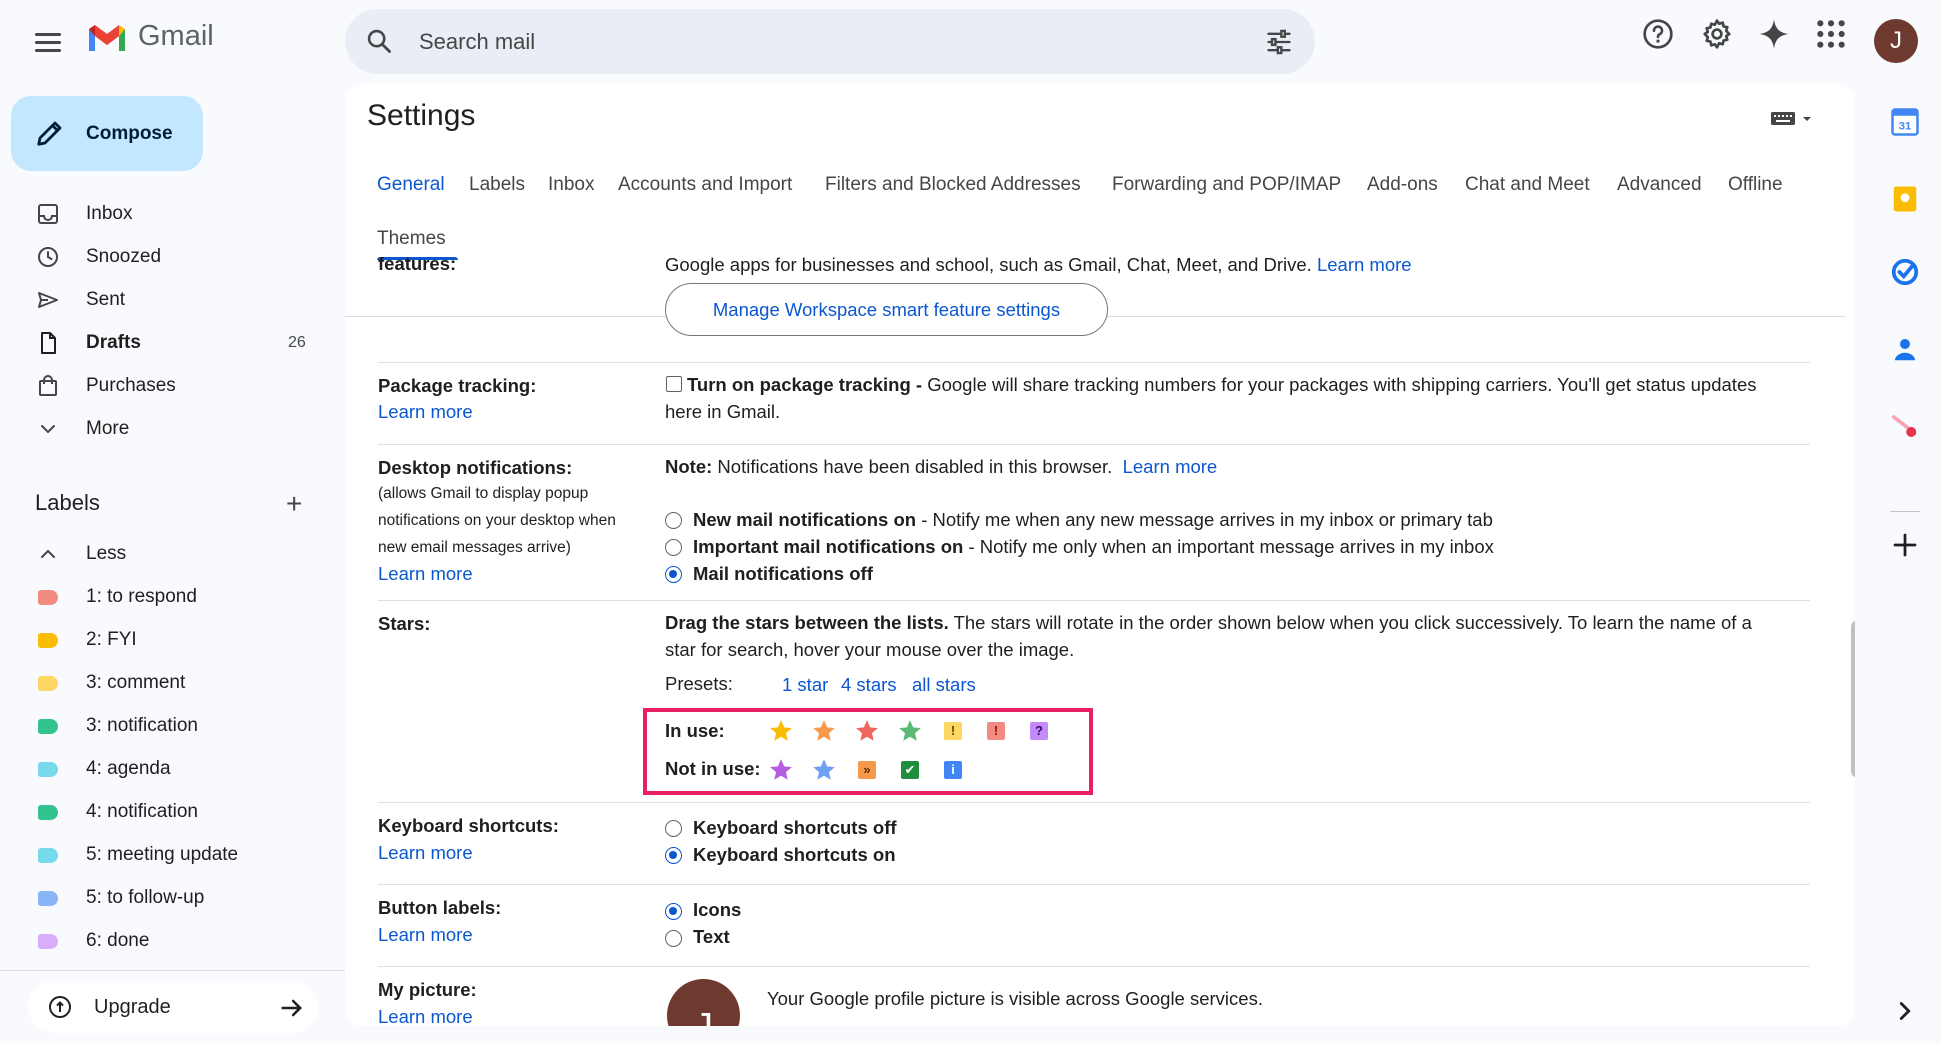 This screenshot has width=1941, height=1043. What do you see at coordinates (150, 36) in the screenshot?
I see `gmail-logo: Gmail` at bounding box center [150, 36].